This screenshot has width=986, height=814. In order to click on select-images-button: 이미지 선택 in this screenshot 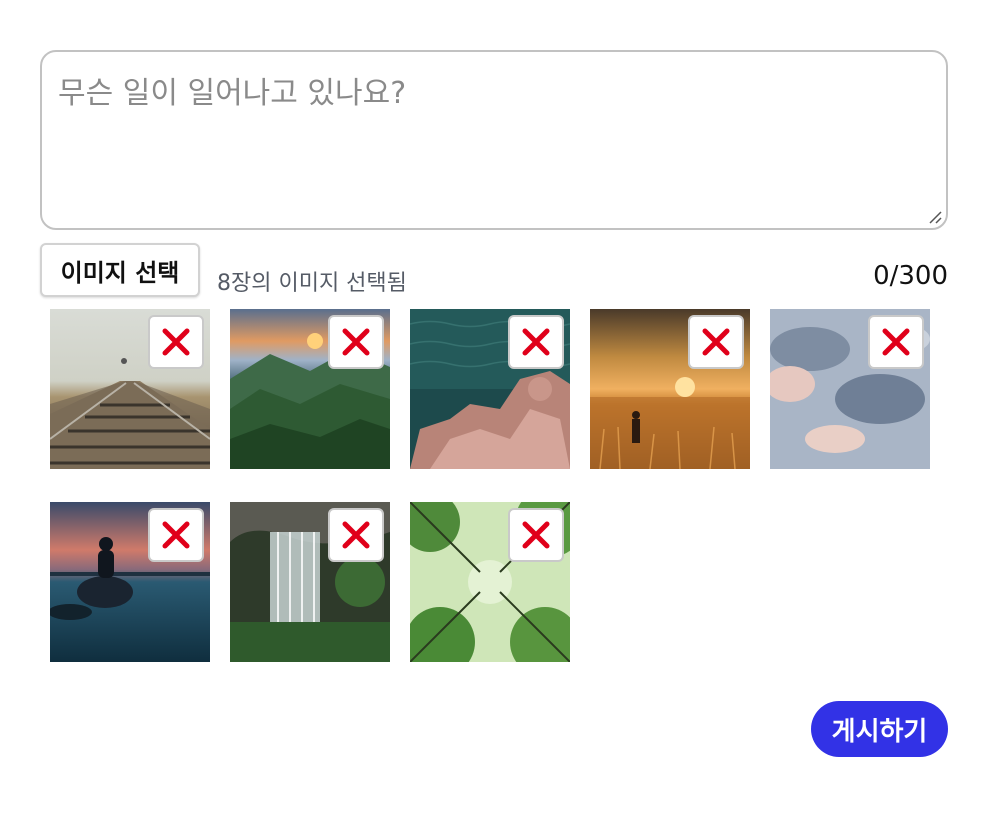, I will do `click(120, 270)`.